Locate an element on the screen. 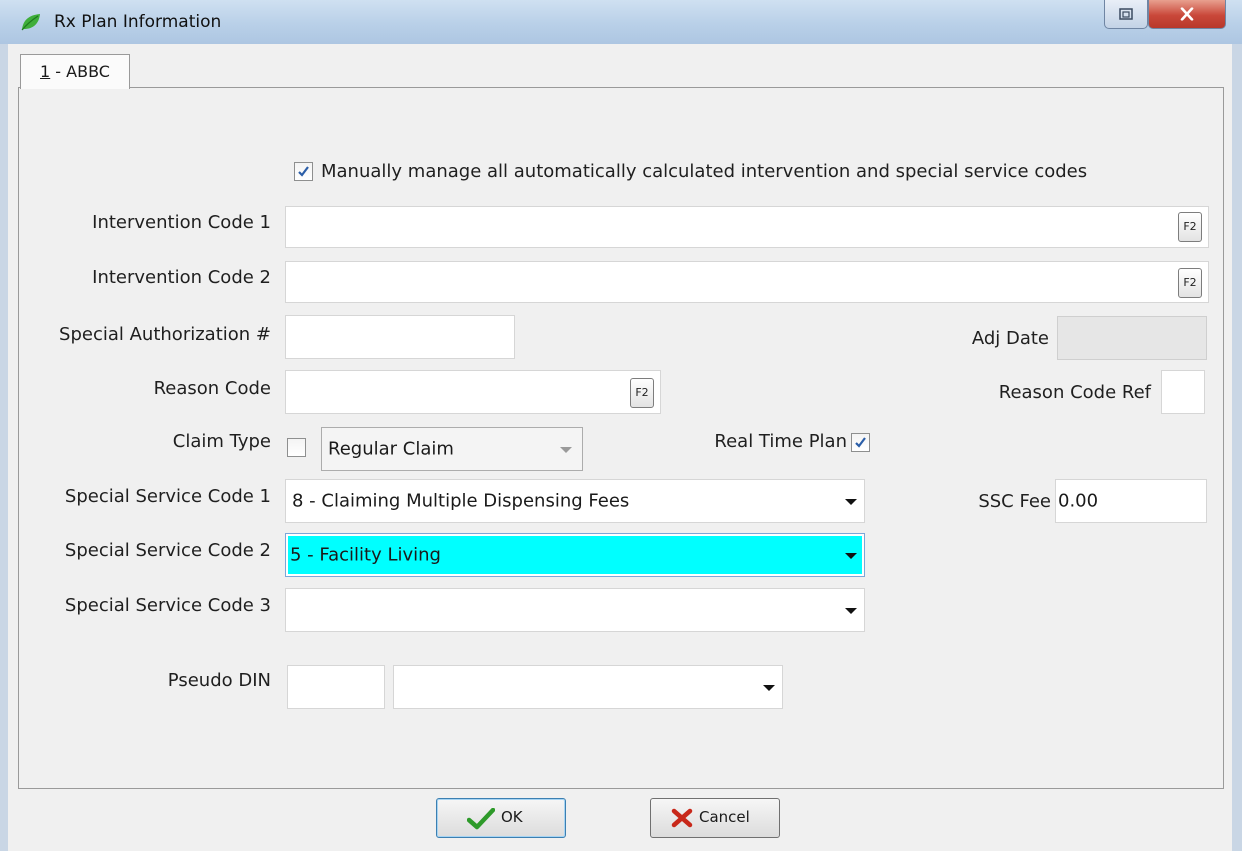 This screenshot has width=1242, height=851. ssc3-label: Special Service Code 3 is located at coordinates (167, 605).